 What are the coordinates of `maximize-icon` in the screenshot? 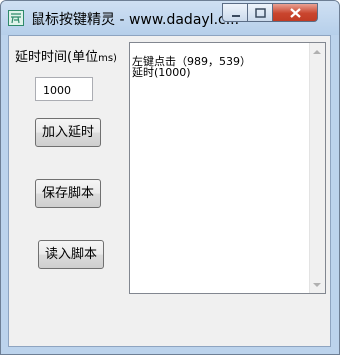 It's located at (260, 13).